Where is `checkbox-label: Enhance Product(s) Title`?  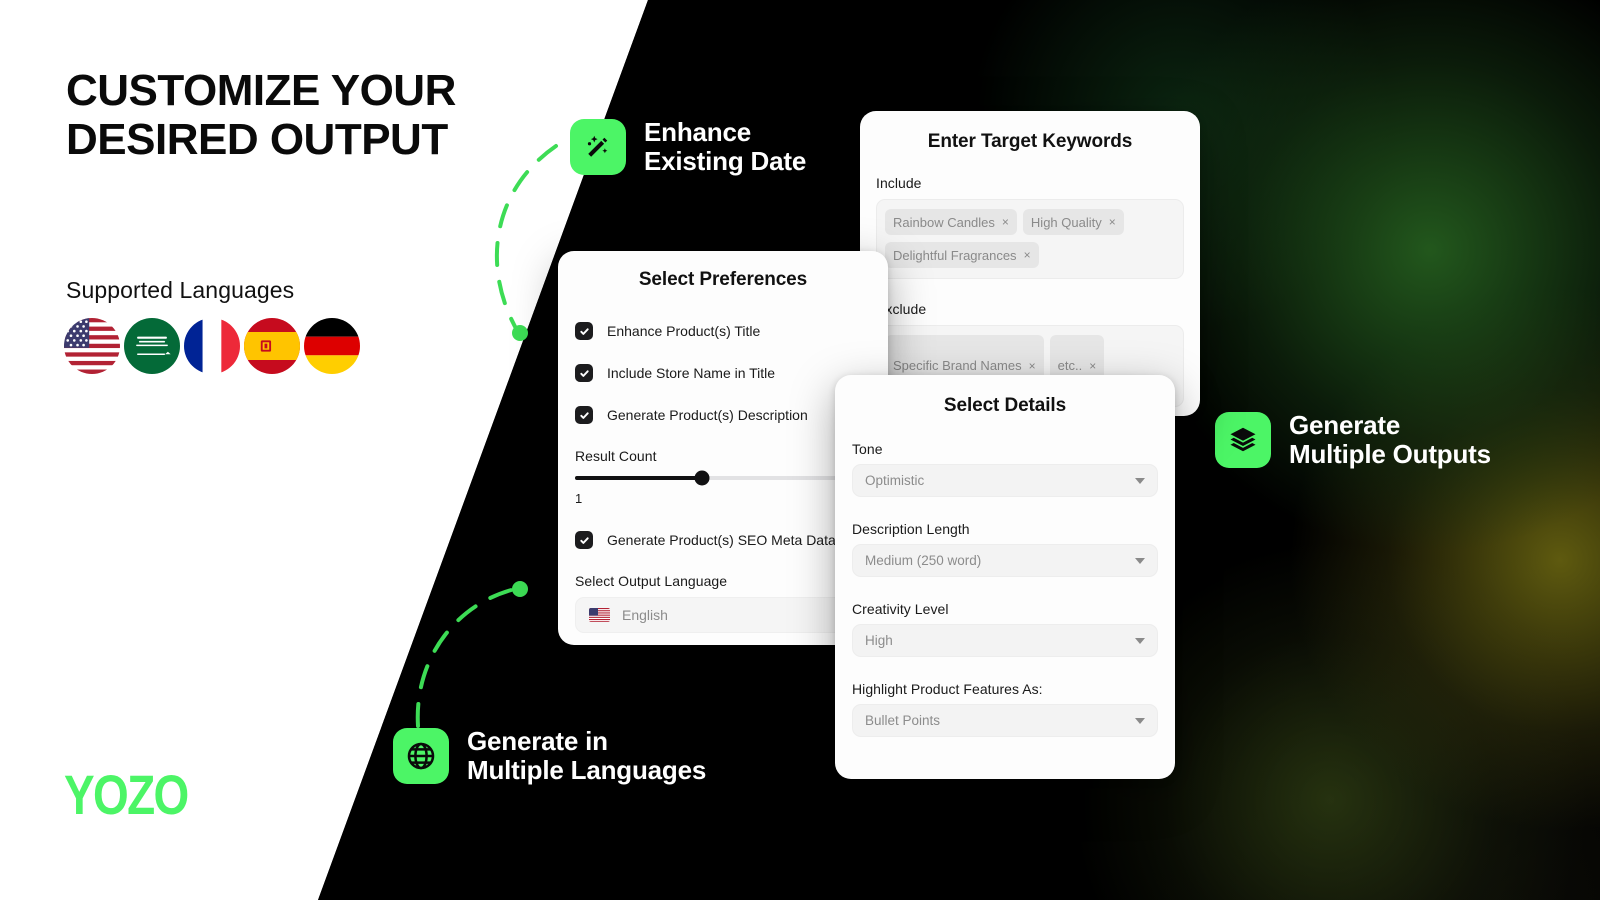
checkbox-label: Enhance Product(s) Title is located at coordinates (684, 331).